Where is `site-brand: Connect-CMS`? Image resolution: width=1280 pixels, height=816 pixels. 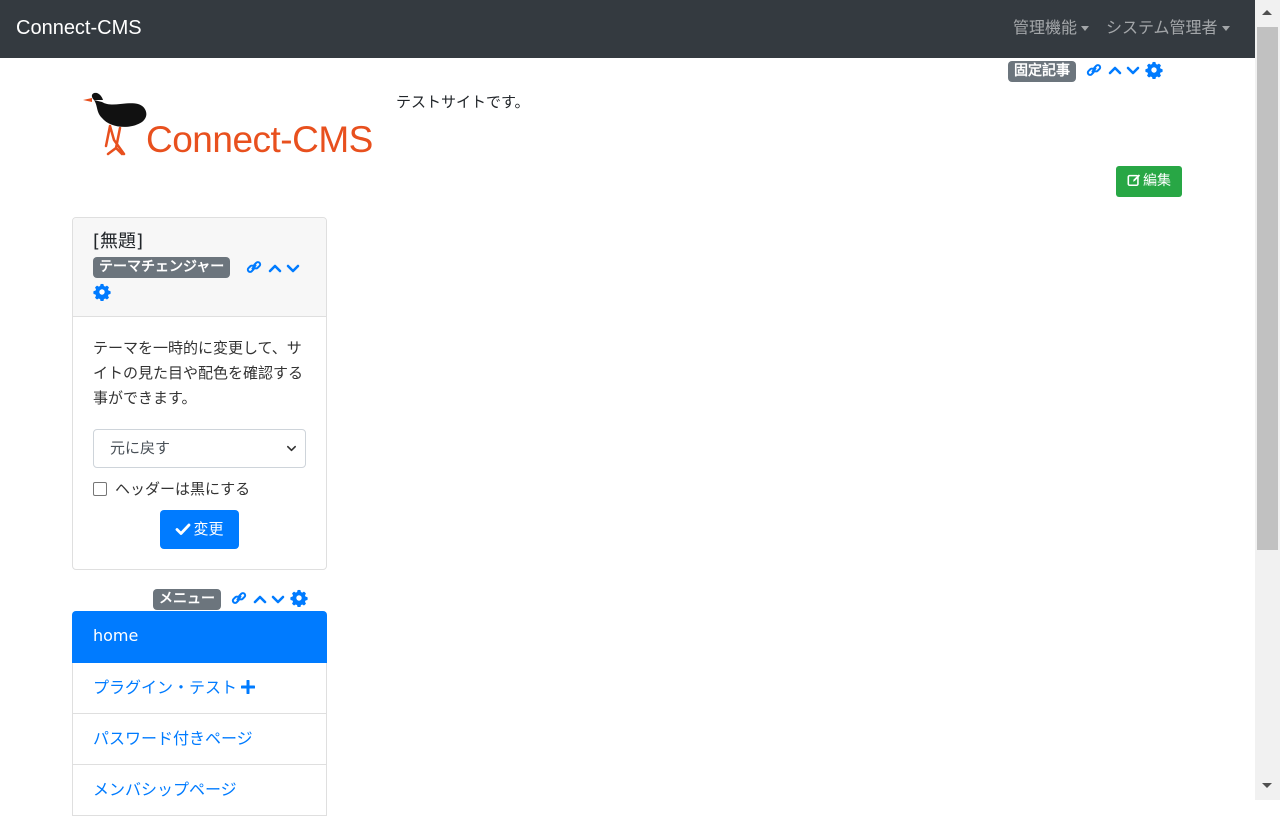 site-brand: Connect-CMS is located at coordinates (79, 28).